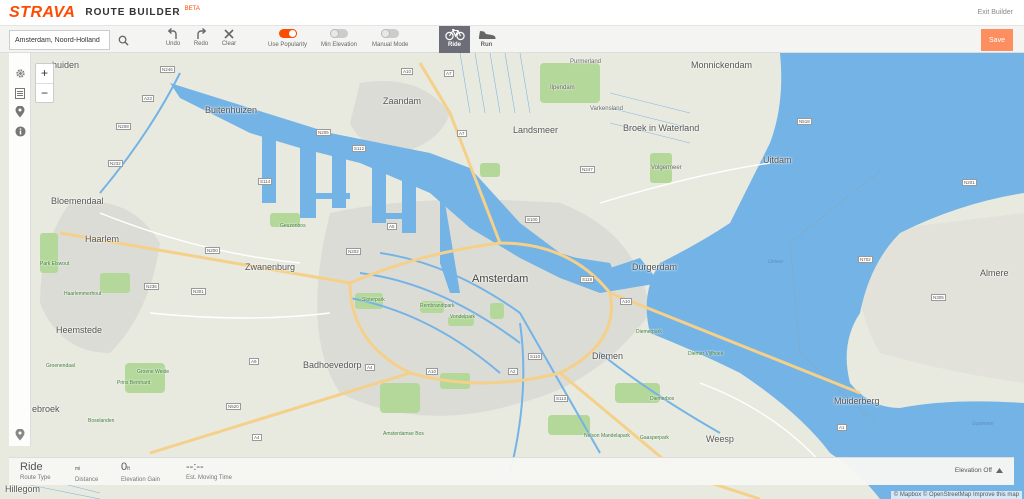 The height and width of the screenshot is (499, 1024). Describe the element at coordinates (994, 273) in the screenshot. I see `place-almere: Almere` at that location.